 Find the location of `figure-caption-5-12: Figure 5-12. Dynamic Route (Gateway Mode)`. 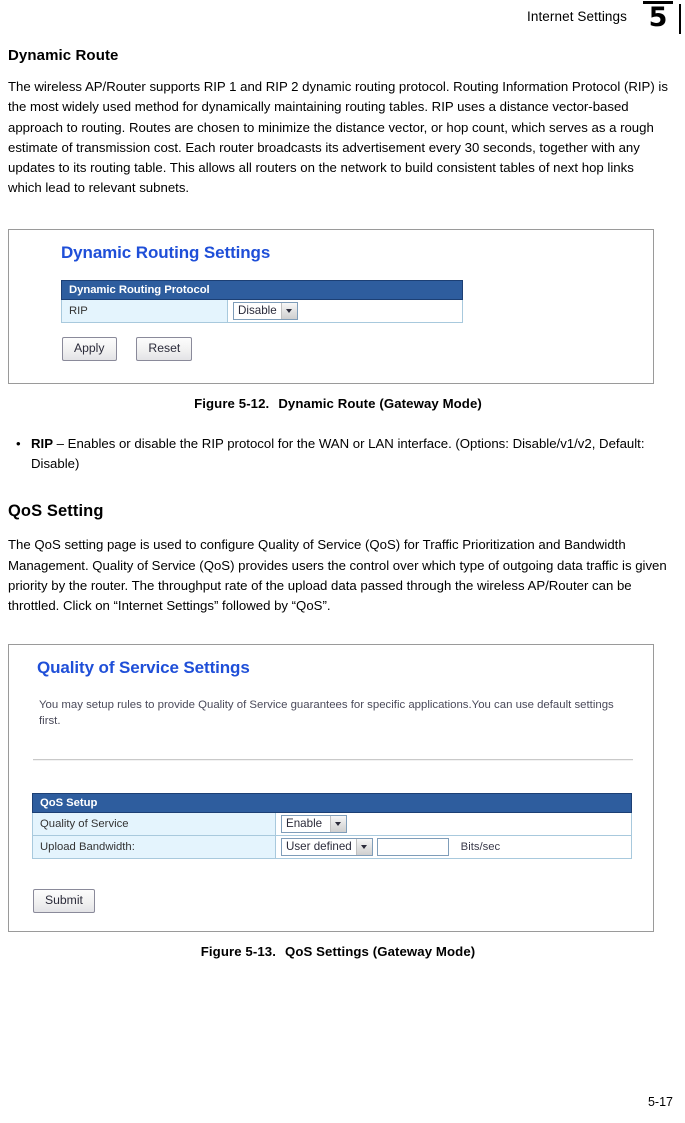

figure-caption-5-12: Figure 5-12. Dynamic Route (Gateway Mode) is located at coordinates (338, 403).